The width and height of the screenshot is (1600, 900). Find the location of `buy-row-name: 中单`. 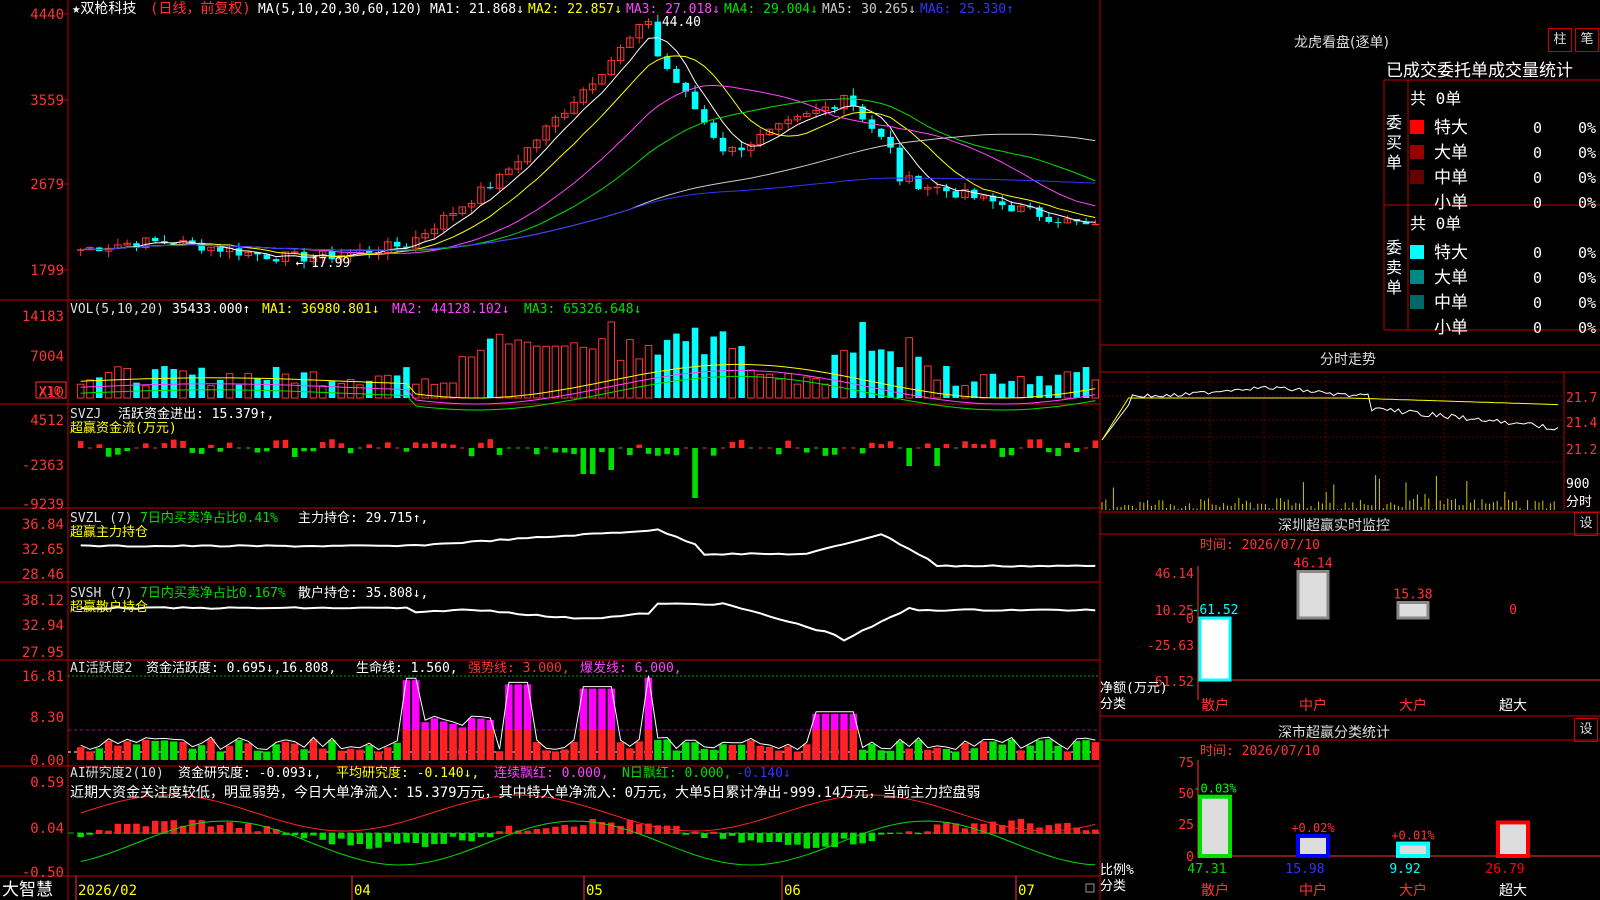

buy-row-name: 中单 is located at coordinates (1451, 178).